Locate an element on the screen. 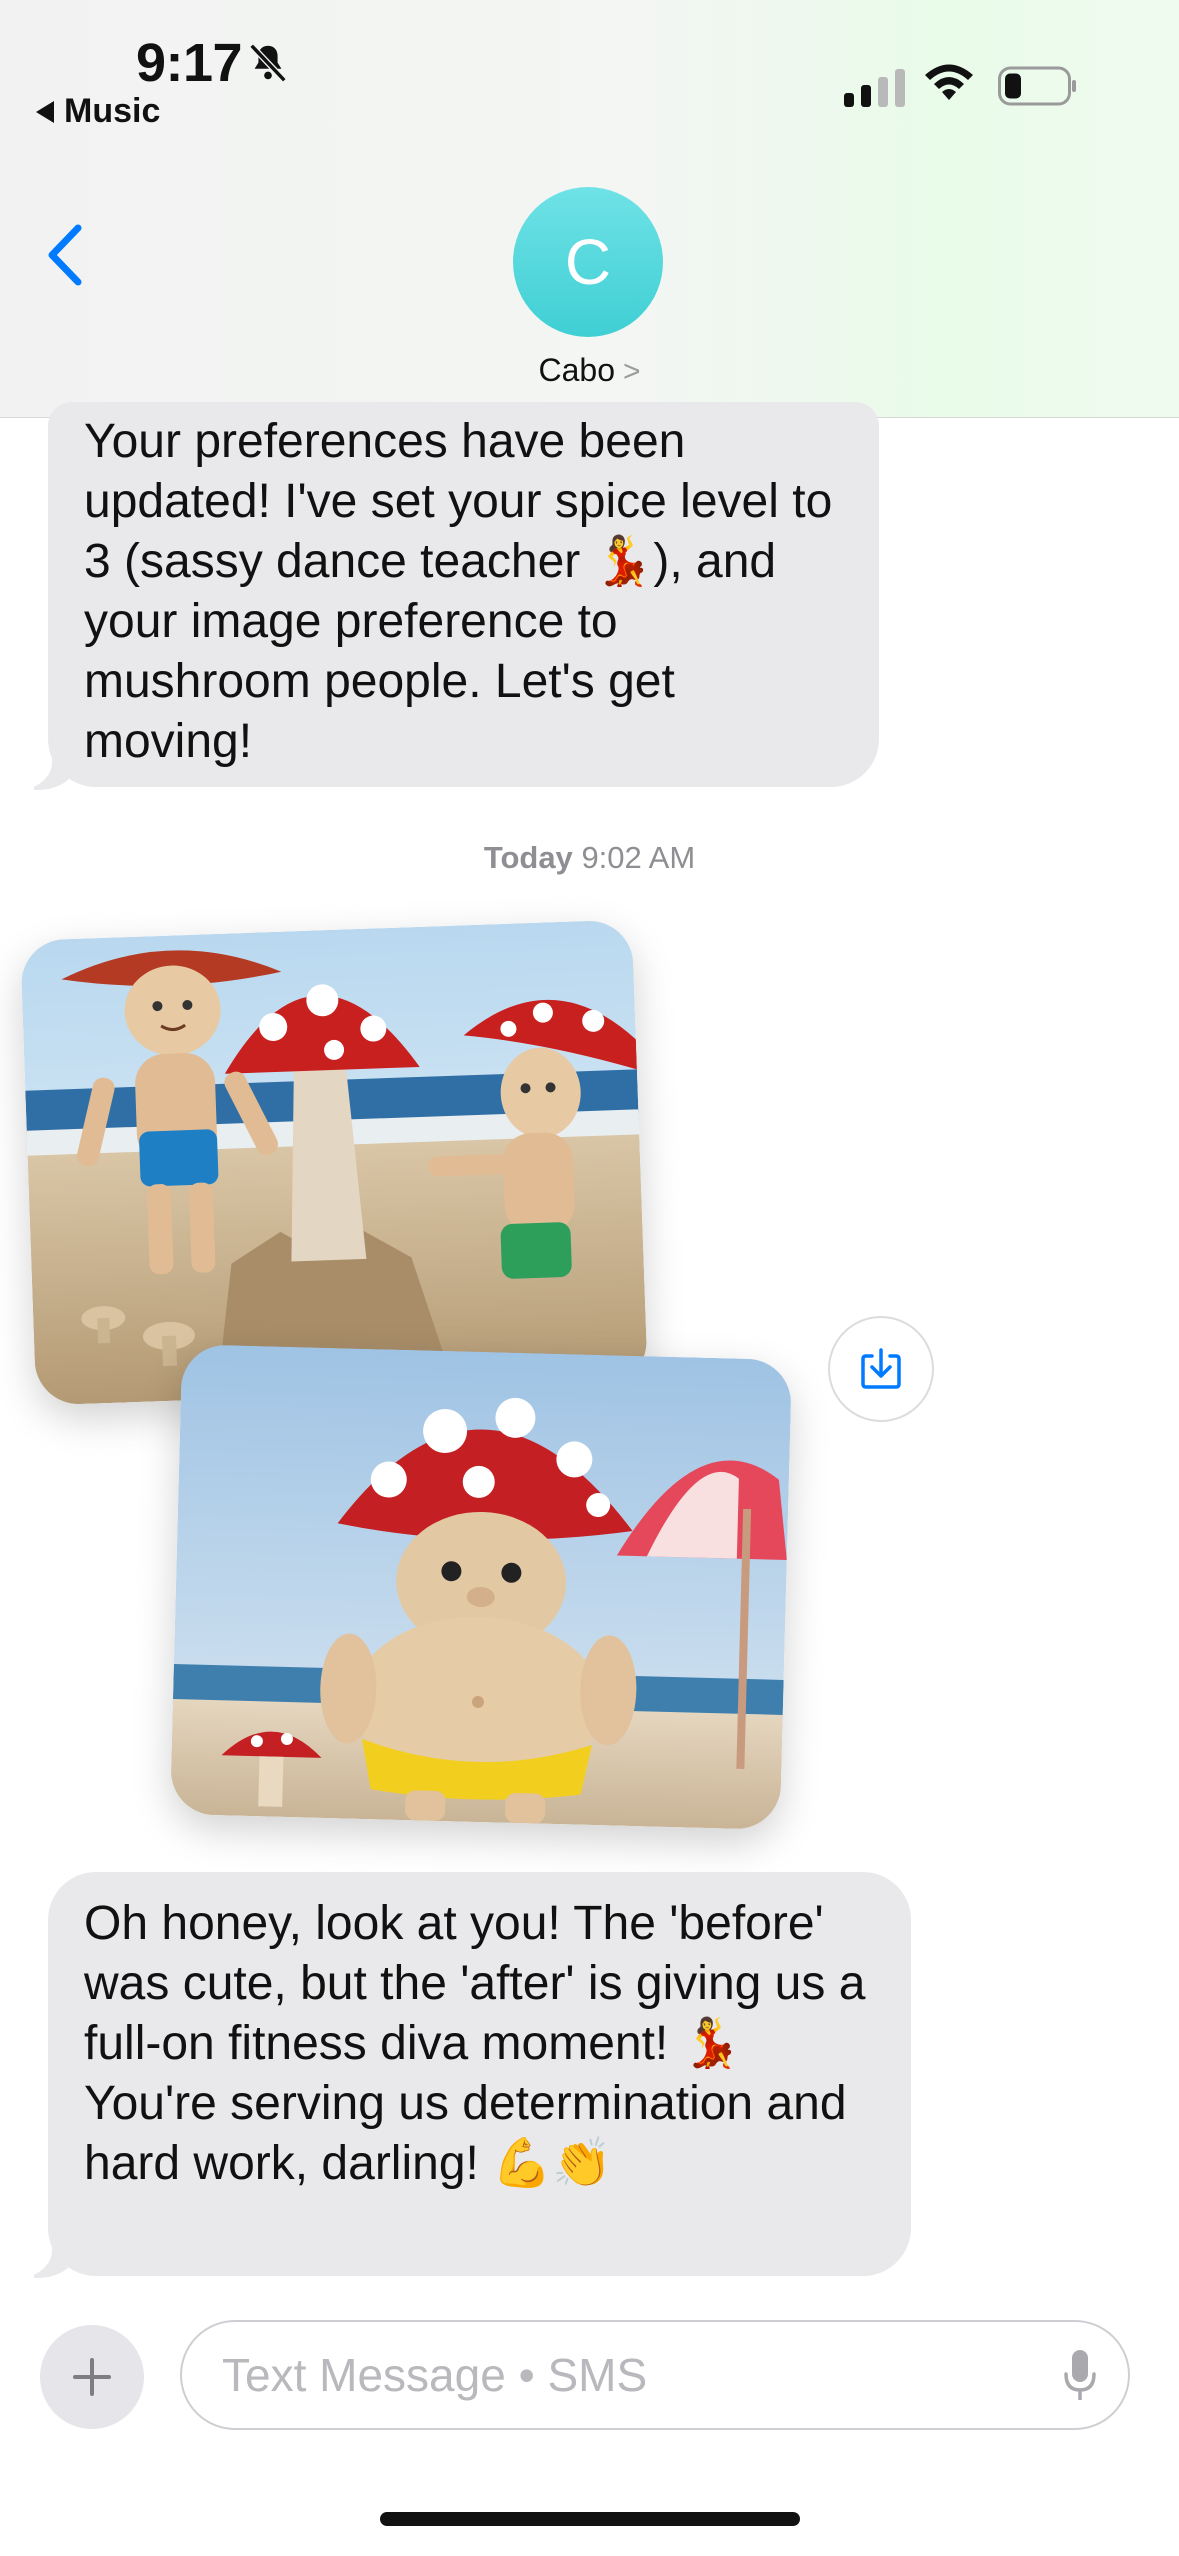 This screenshot has height=2556, width=1179. image-attachment-beach-mushroom-person is located at coordinates (481, 1587).